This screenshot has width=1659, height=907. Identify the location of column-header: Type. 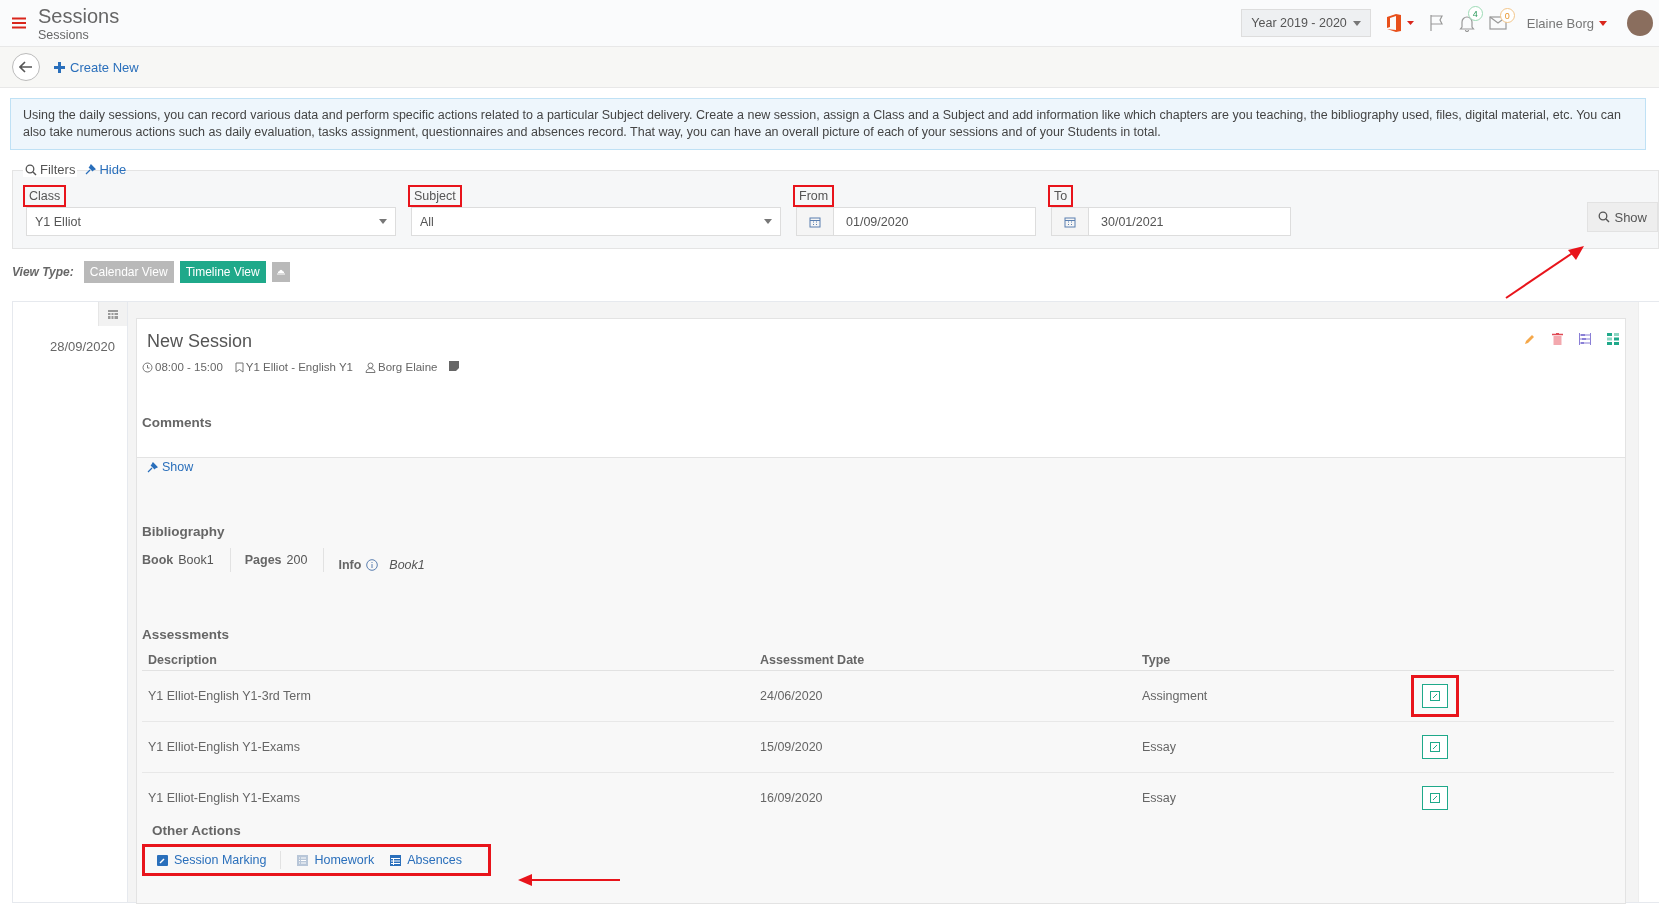
(1271, 660).